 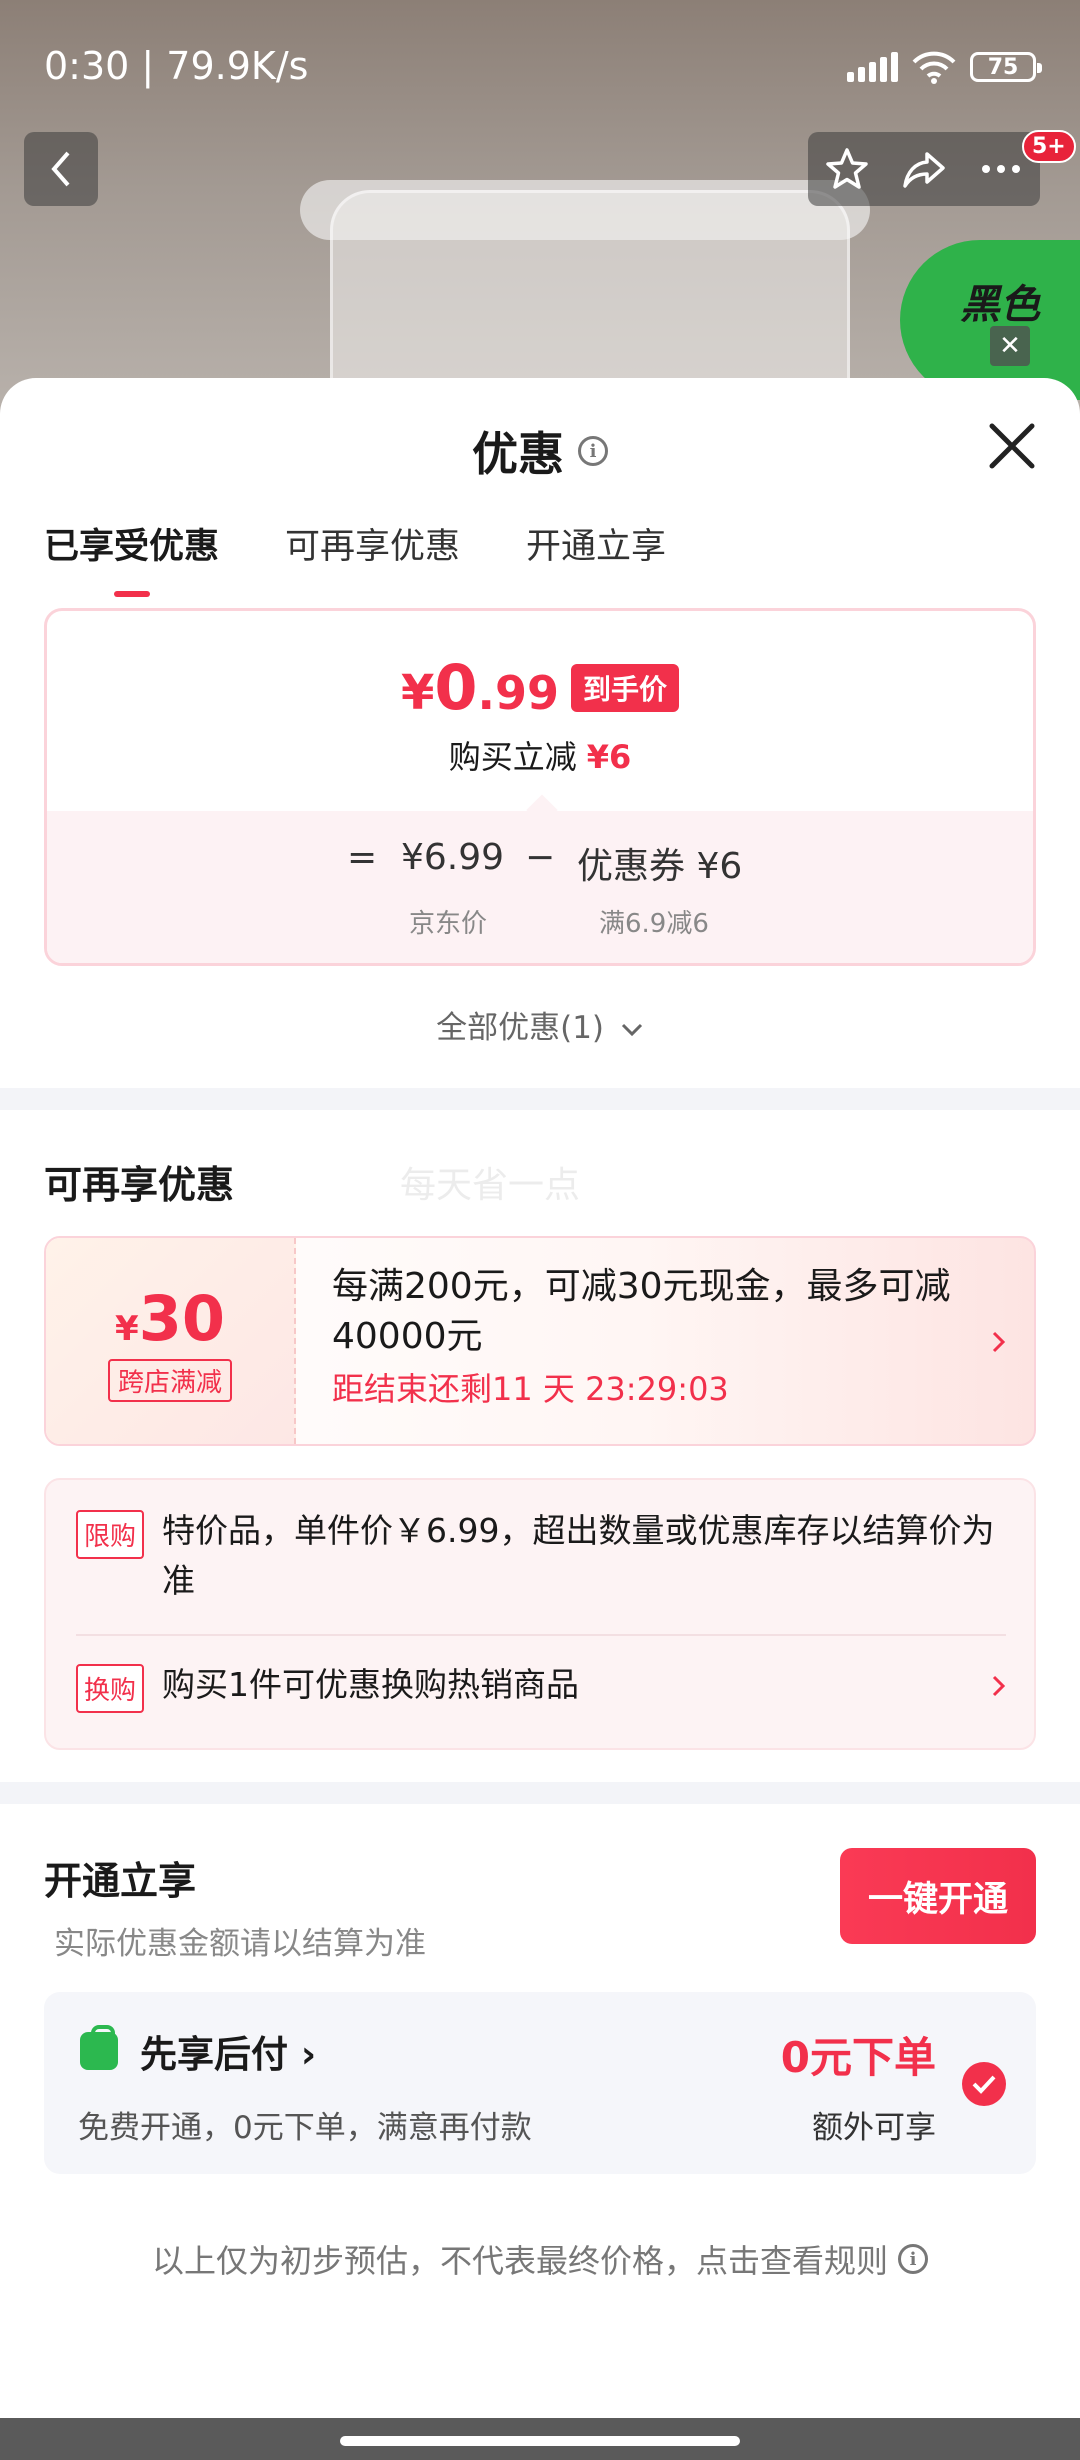 I want to click on tab-bar: 已享受优惠 可再享优惠 开通立享, so click(x=355, y=557).